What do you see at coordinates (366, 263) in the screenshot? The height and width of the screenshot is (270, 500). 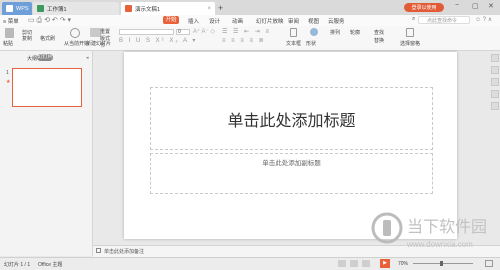 I see `reading-view-icon` at bounding box center [366, 263].